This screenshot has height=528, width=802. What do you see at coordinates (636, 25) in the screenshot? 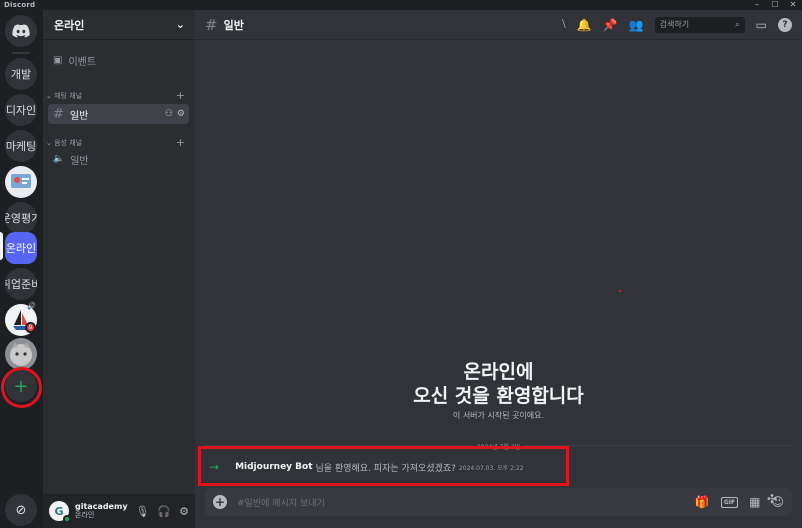
I see `members-icon: 👥` at bounding box center [636, 25].